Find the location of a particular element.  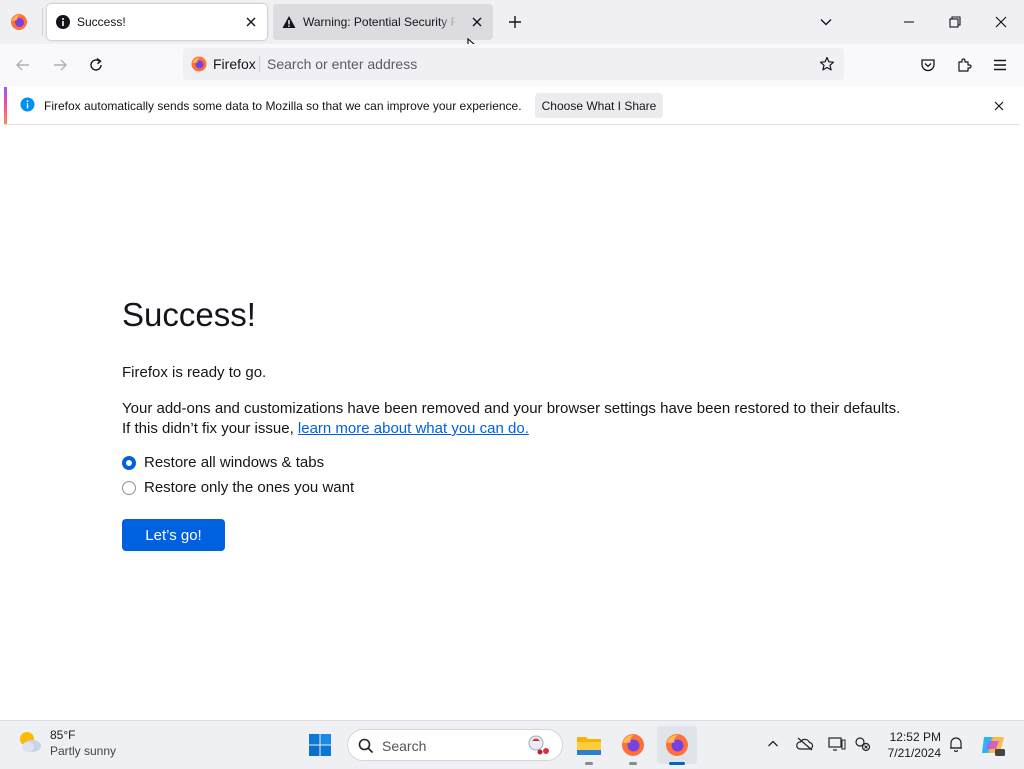

minimize-icon is located at coordinates (909, 22).